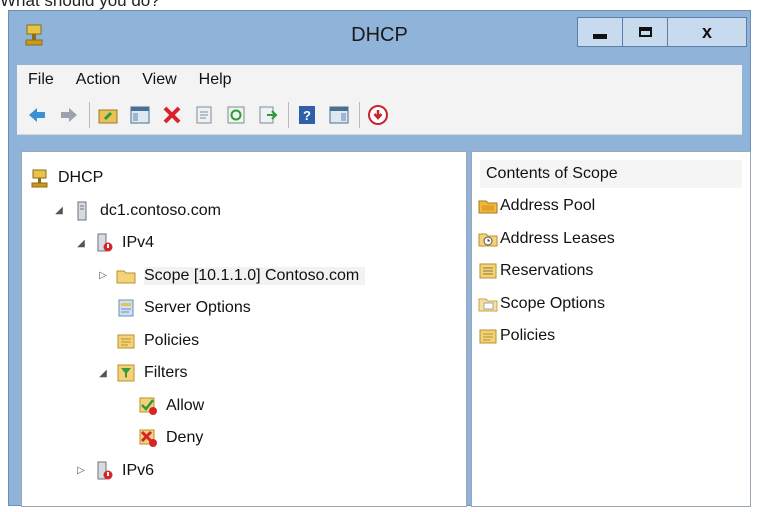 This screenshot has height=512, width=757. Describe the element at coordinates (142, 373) in the screenshot. I see `tree-node-filters: ◢ Filters` at that location.